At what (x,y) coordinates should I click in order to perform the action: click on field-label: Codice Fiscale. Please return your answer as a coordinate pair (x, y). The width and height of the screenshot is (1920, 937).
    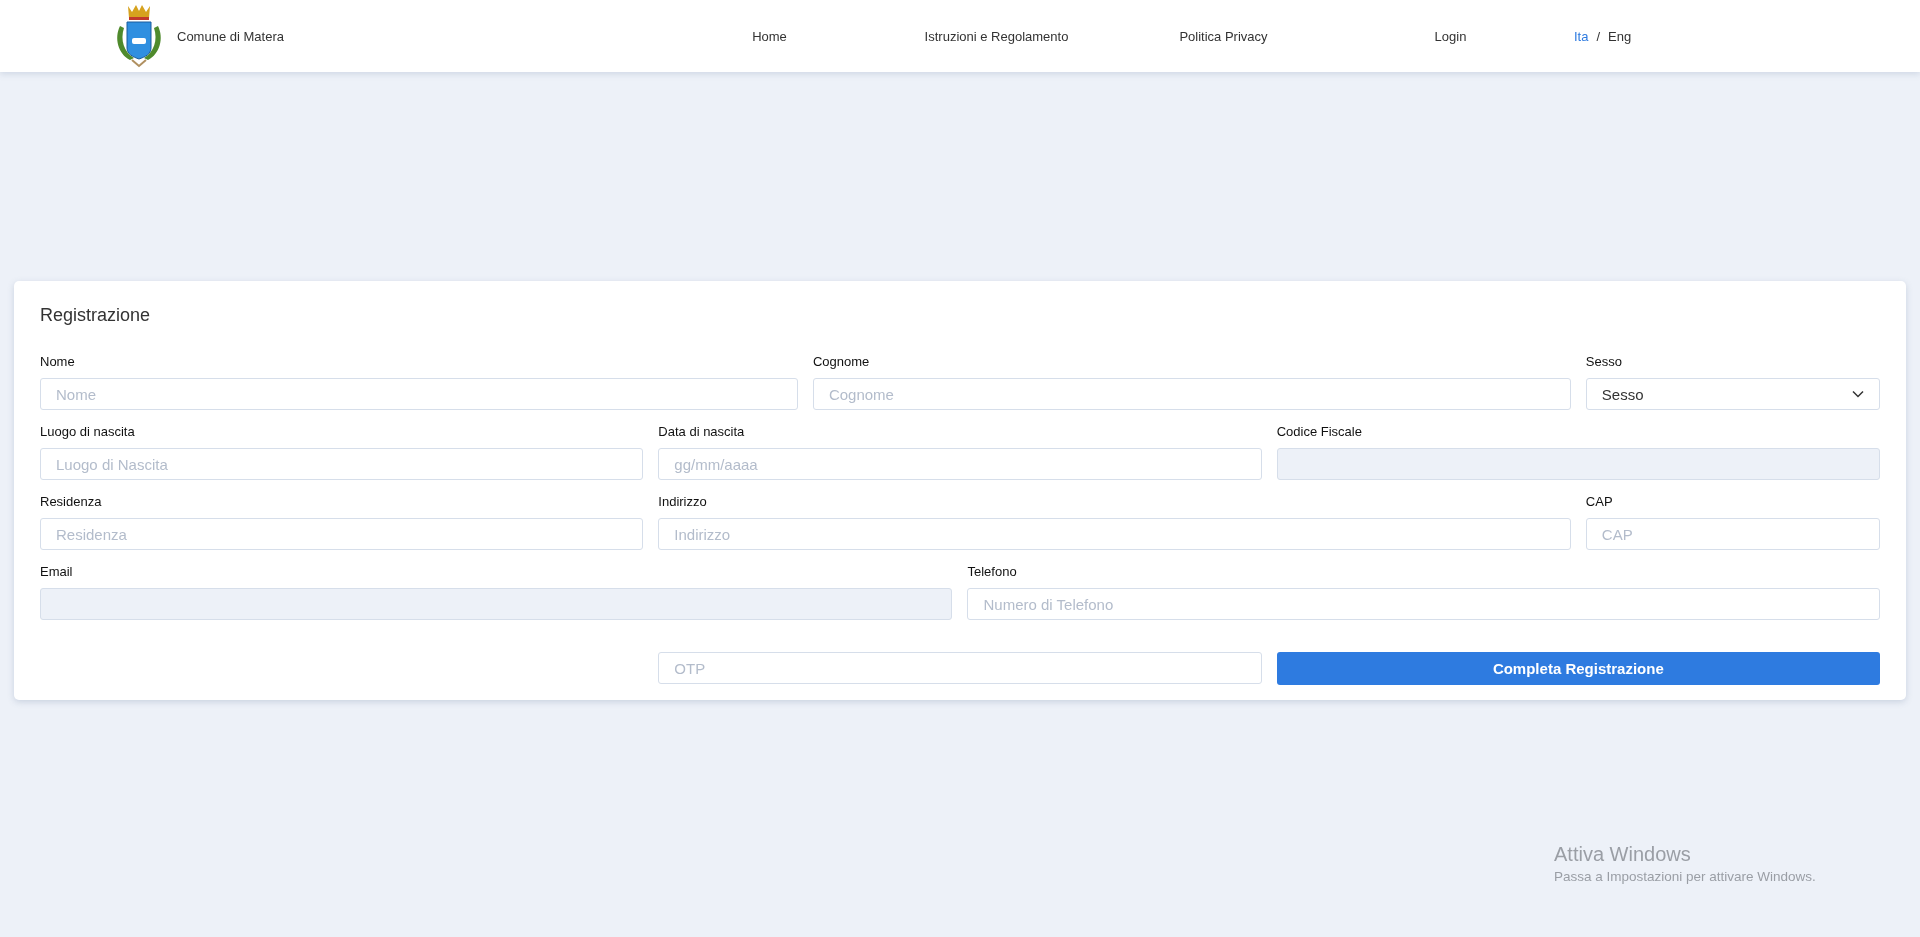
    Looking at the image, I should click on (1319, 431).